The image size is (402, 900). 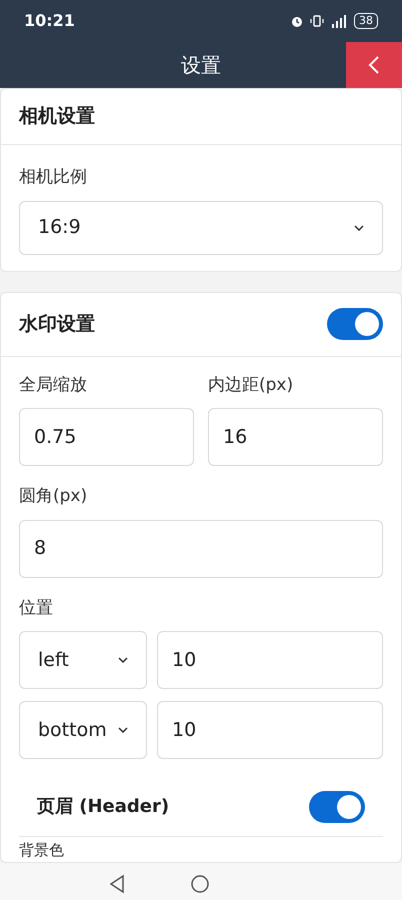 What do you see at coordinates (201, 227) in the screenshot?
I see `select-field: 16:9` at bounding box center [201, 227].